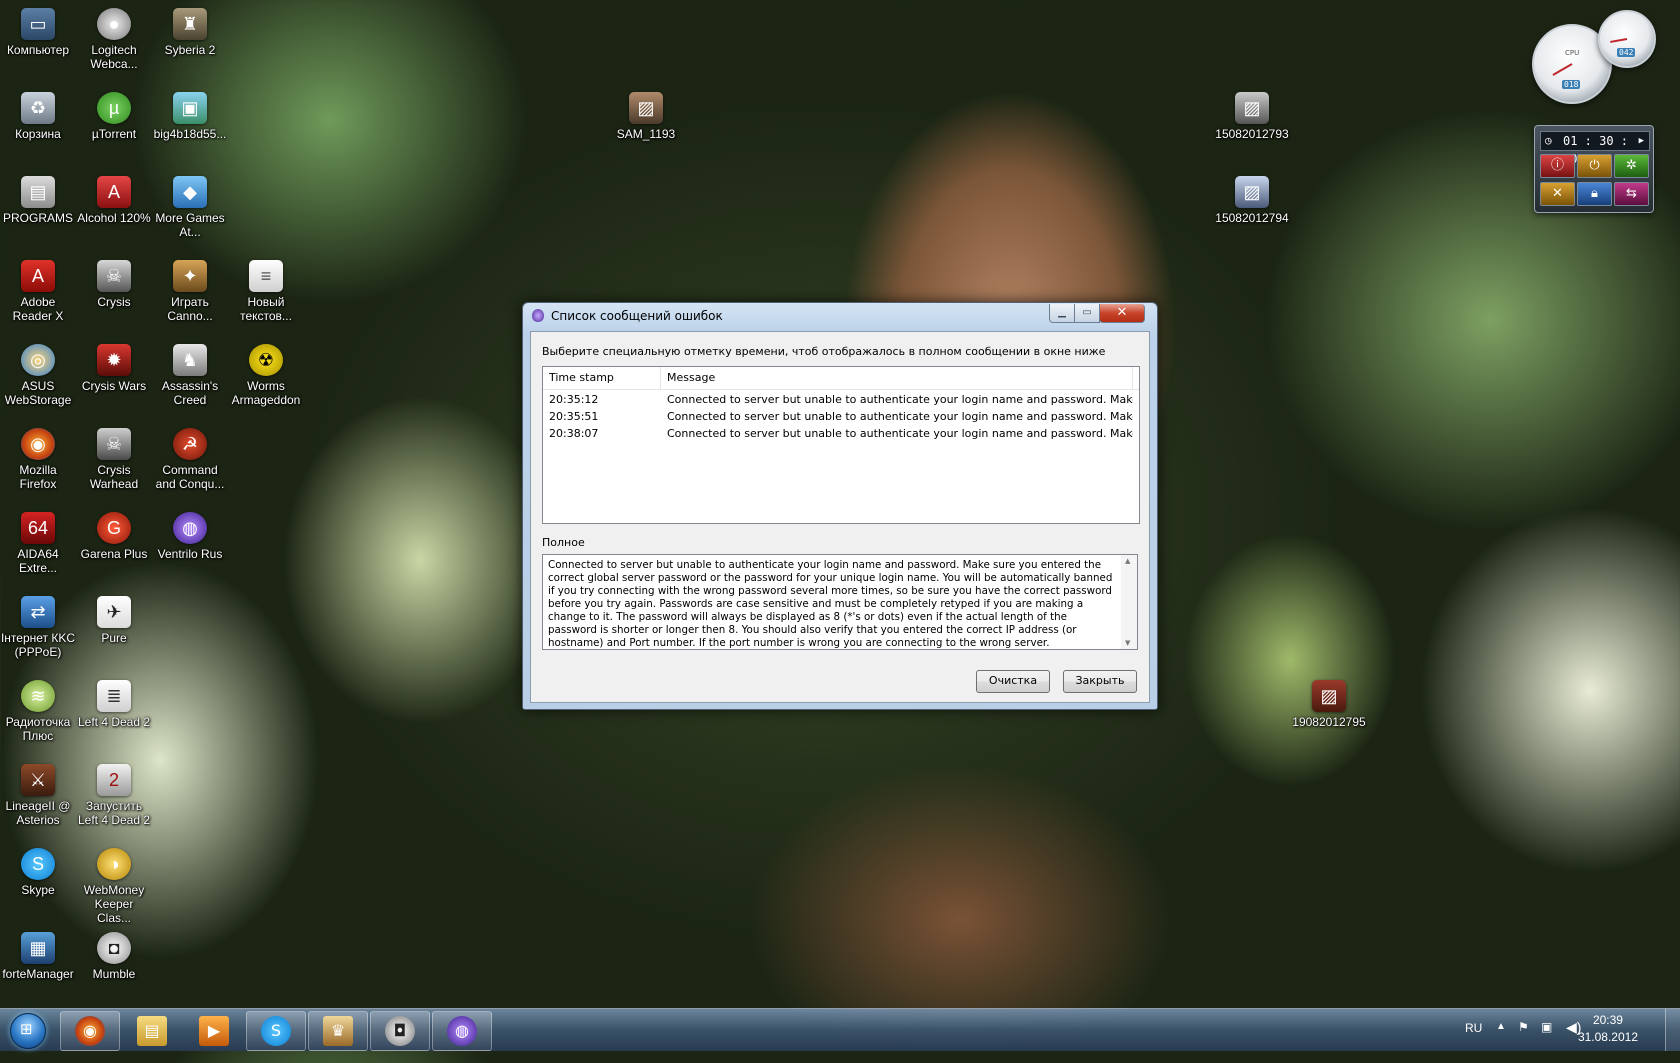 The width and height of the screenshot is (1680, 1063). Describe the element at coordinates (1129, 602) in the screenshot. I see `full-message-scrollbar: ▲ ▼` at that location.